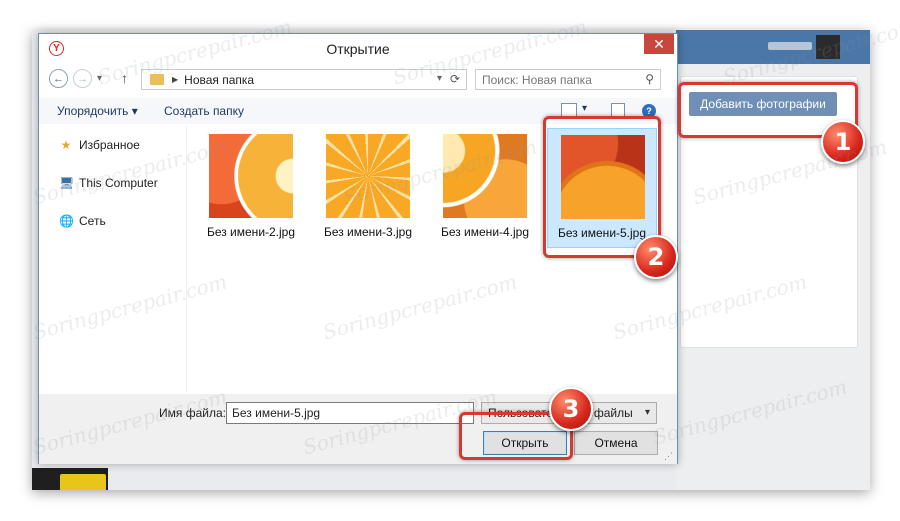 Image resolution: width=900 pixels, height=521 pixels. I want to click on sidebar-item-network: 🌐 Сеть, so click(82, 221).